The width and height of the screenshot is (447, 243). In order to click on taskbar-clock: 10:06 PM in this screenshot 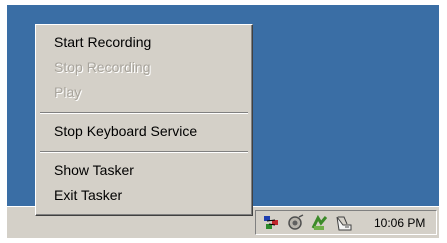, I will do `click(399, 223)`.